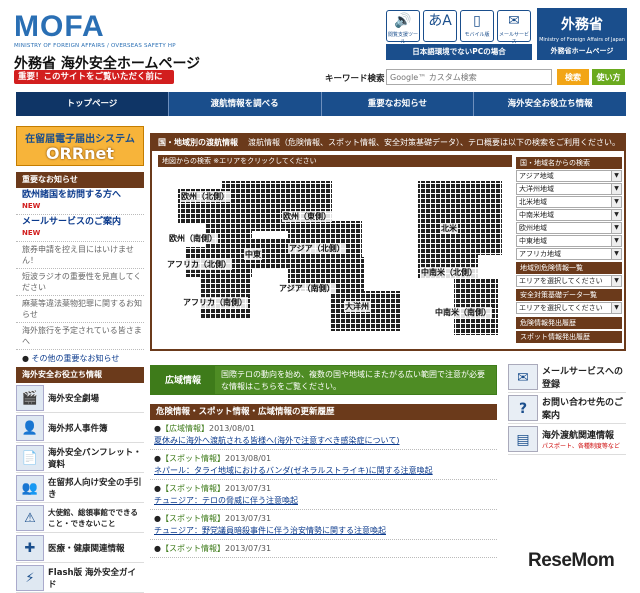 The height and width of the screenshot is (593, 640). Describe the element at coordinates (569, 268) in the screenshot. I see `danger-list-heading: 地域別危険情報一覧` at that location.